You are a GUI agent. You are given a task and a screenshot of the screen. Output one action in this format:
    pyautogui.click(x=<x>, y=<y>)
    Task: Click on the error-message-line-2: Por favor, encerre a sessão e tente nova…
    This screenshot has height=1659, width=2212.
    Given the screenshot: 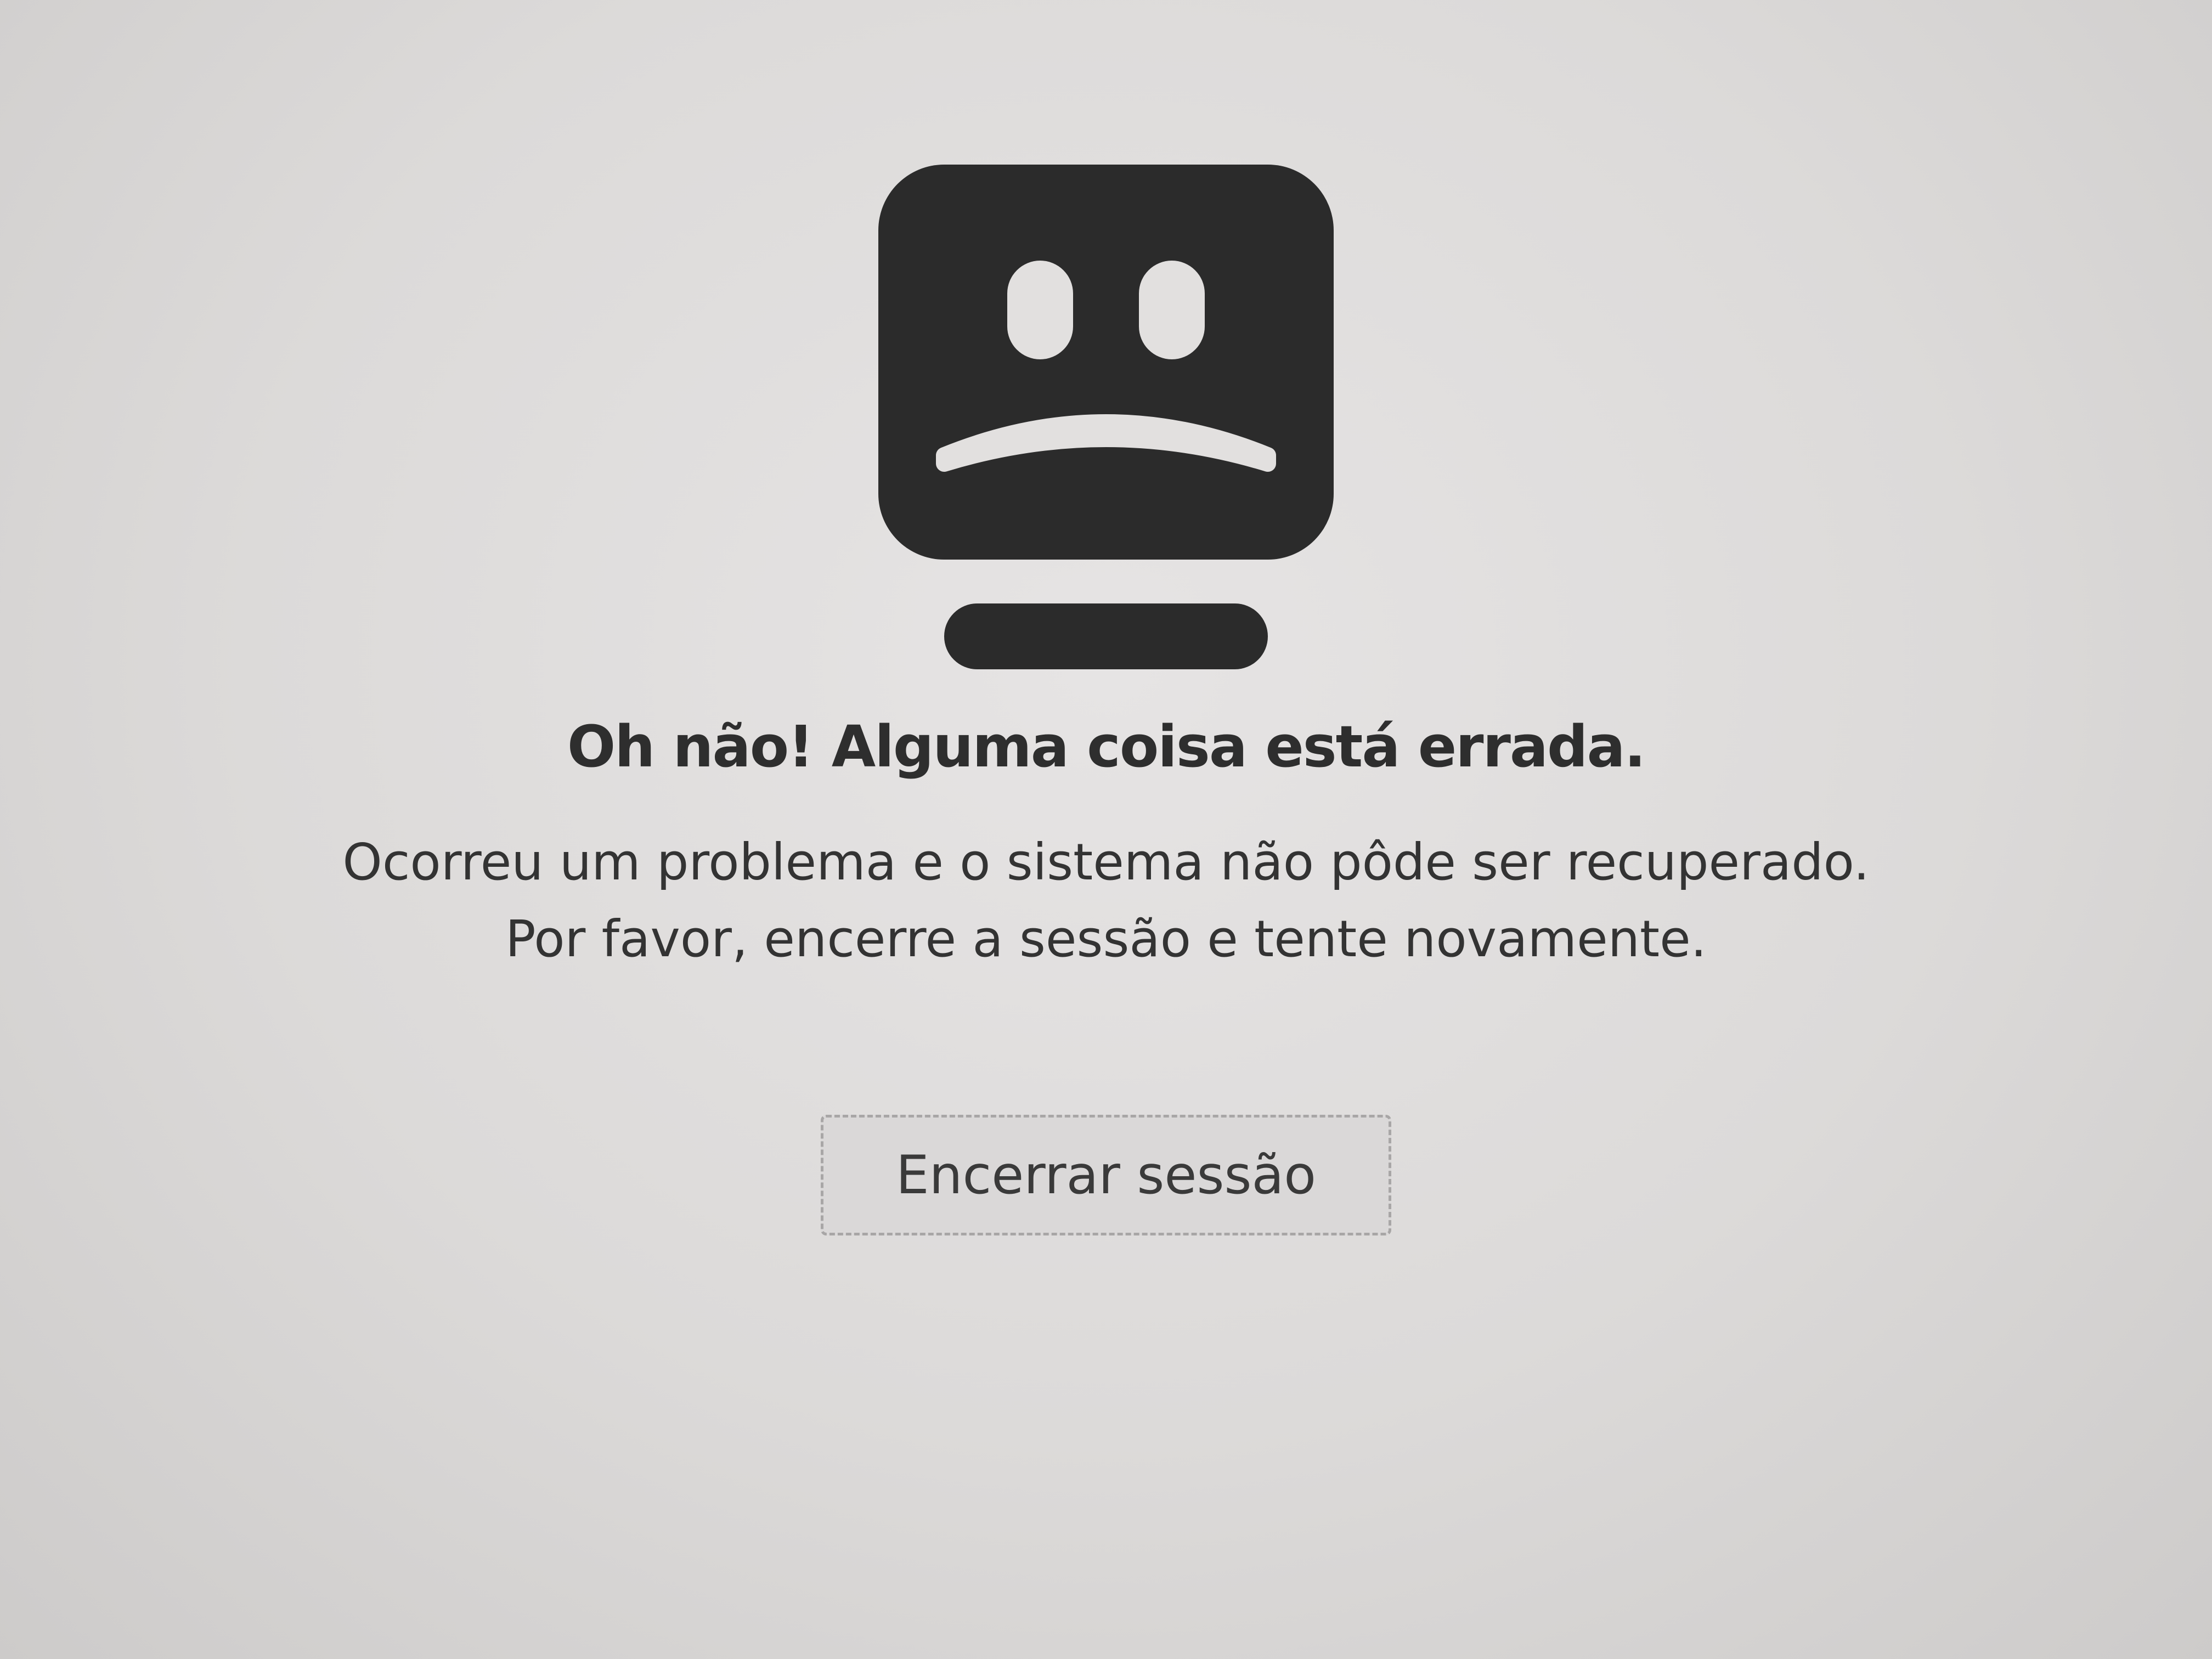 What is the action you would take?
    pyautogui.click(x=1106, y=939)
    